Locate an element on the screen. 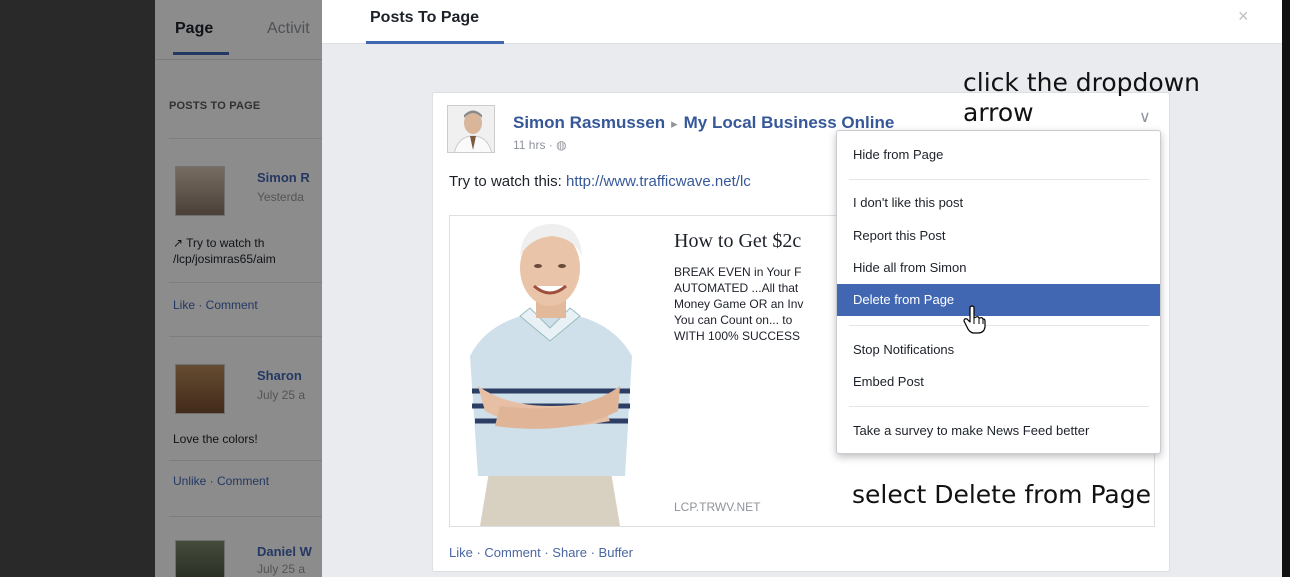  author-avatar is located at coordinates (471, 129).